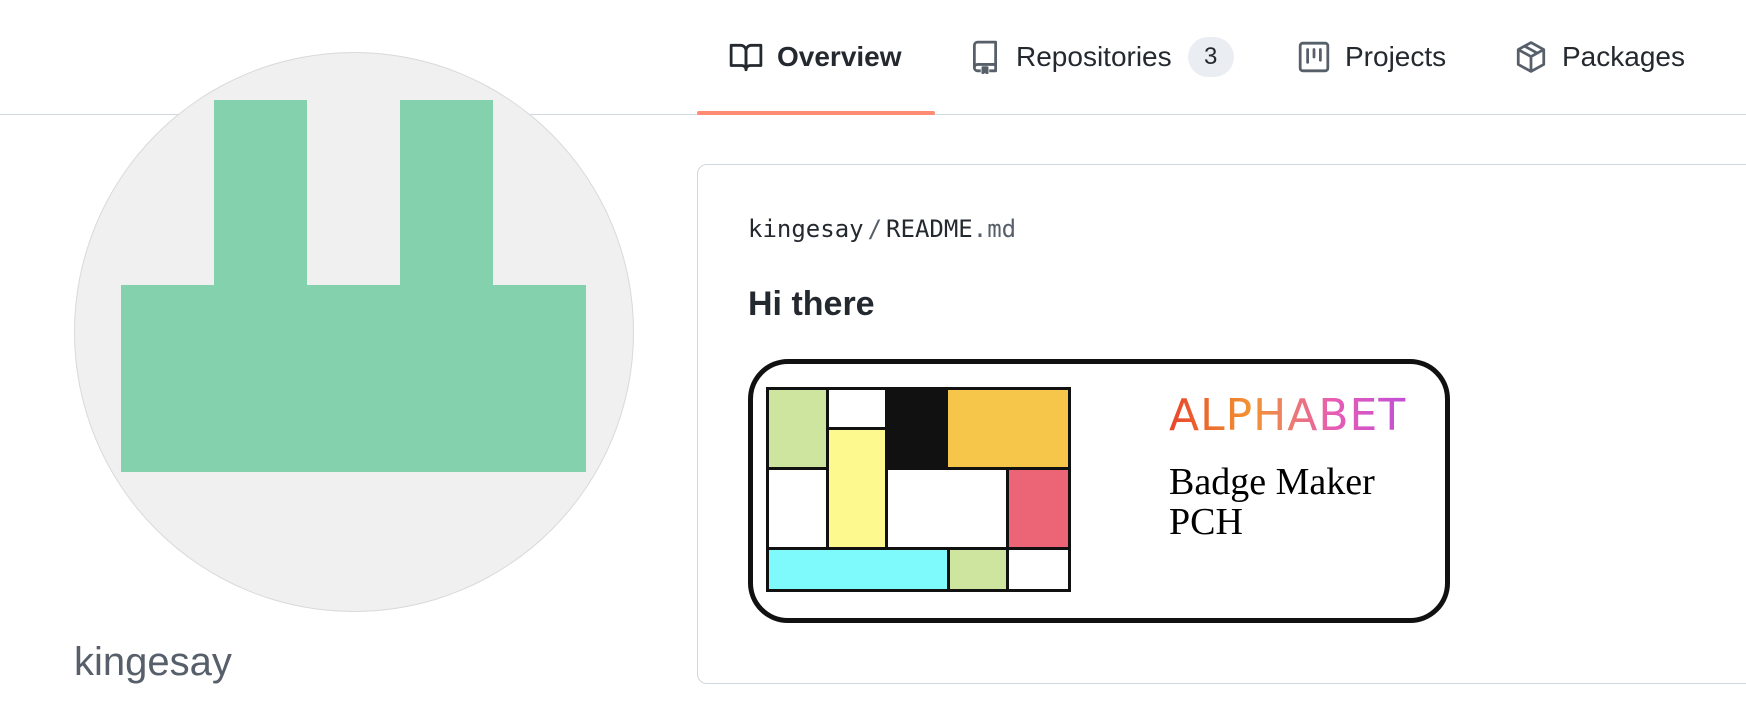 The image size is (1746, 706). What do you see at coordinates (1396, 56) in the screenshot?
I see `tab-projects-label: Projects` at bounding box center [1396, 56].